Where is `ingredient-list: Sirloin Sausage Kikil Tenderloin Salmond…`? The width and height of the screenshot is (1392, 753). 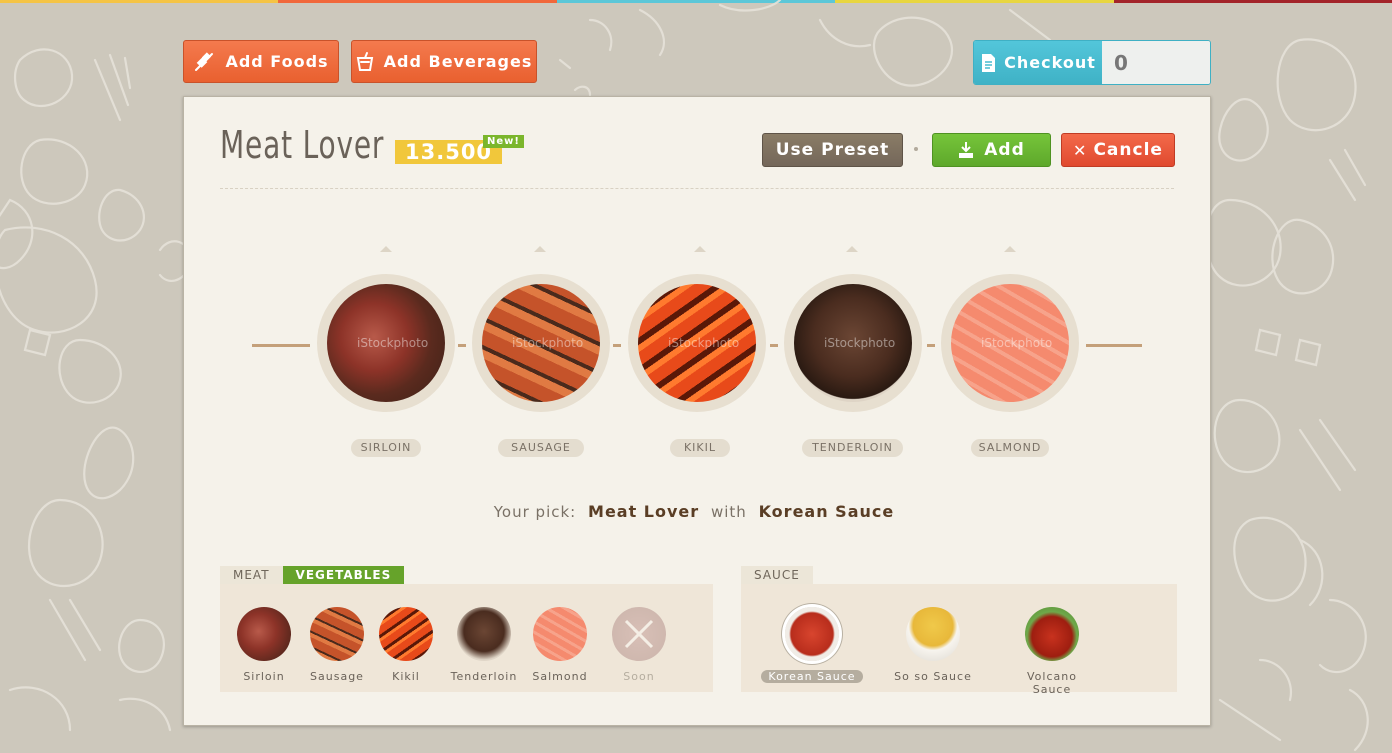 ingredient-list: Sirloin Sausage Kikil Tenderloin Salmond… is located at coordinates (466, 638).